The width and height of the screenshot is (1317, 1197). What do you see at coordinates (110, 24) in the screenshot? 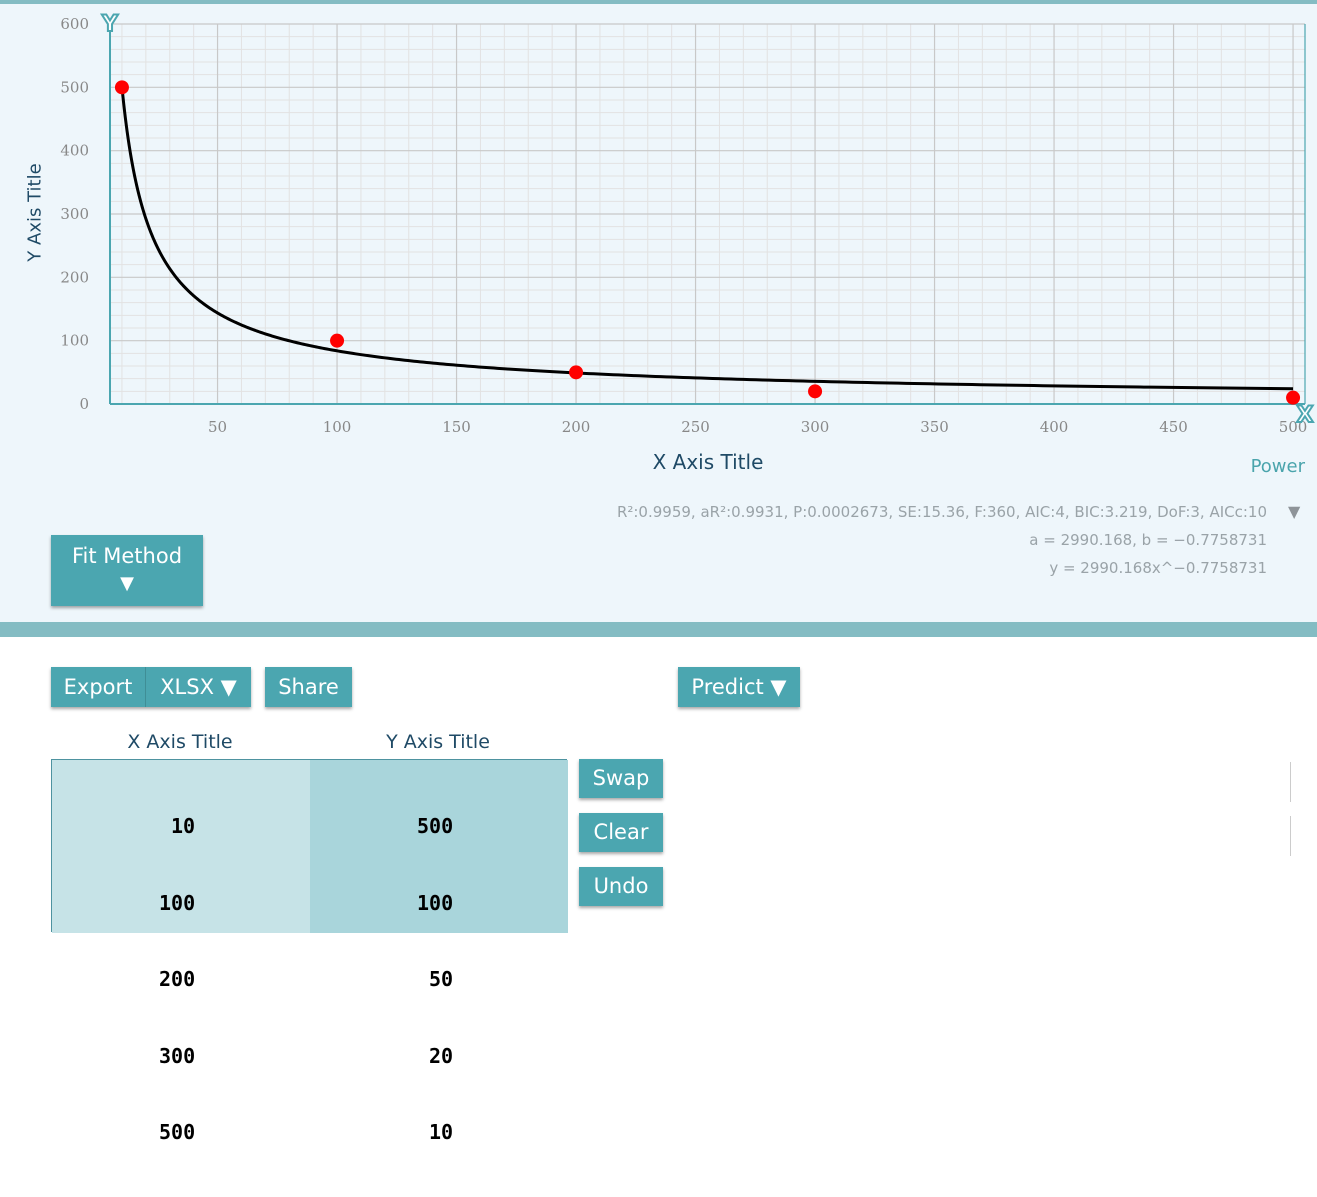
I see `y-axis-handle-icon: Y` at bounding box center [110, 24].